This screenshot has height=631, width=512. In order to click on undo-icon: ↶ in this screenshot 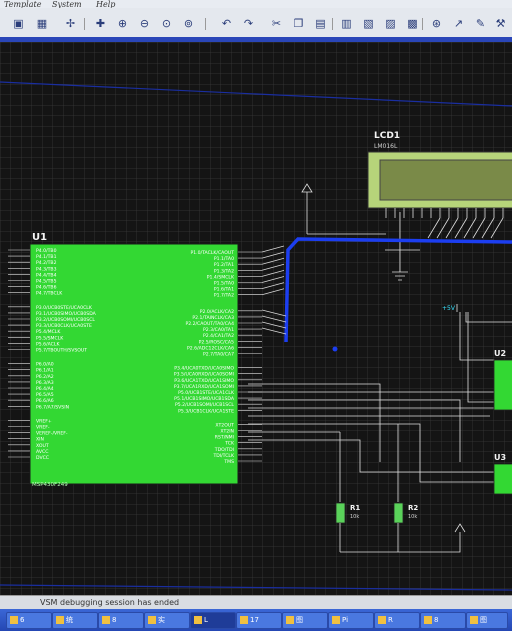, I will do `click(226, 23)`.